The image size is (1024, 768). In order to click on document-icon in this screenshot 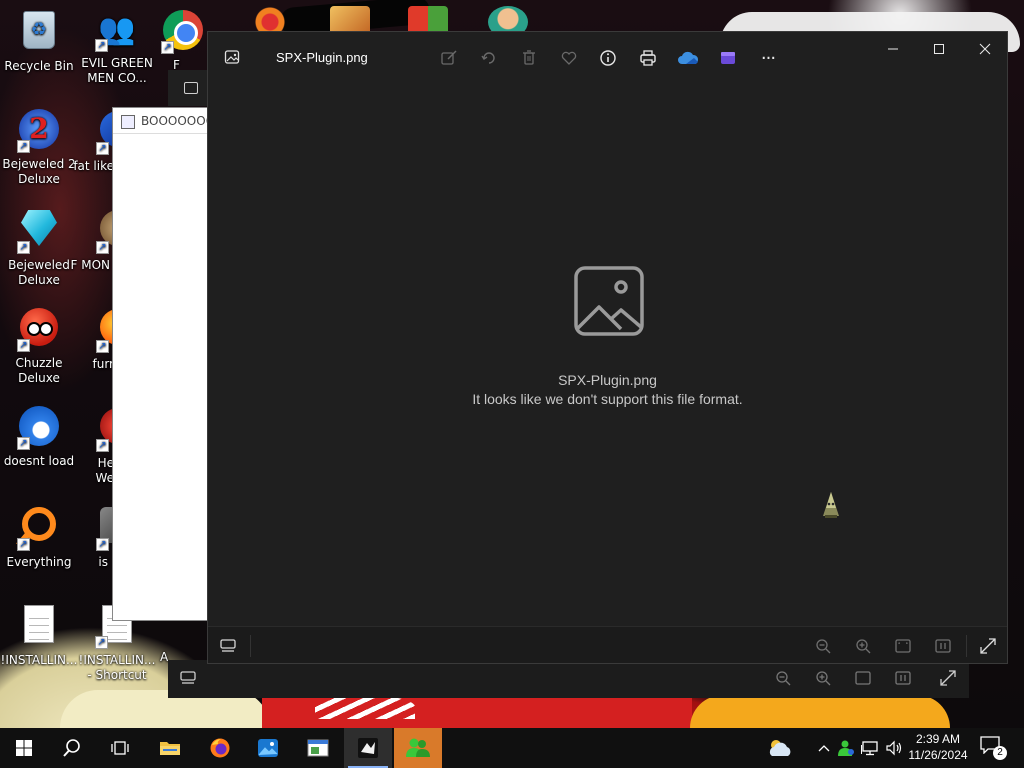, I will do `click(39, 624)`.